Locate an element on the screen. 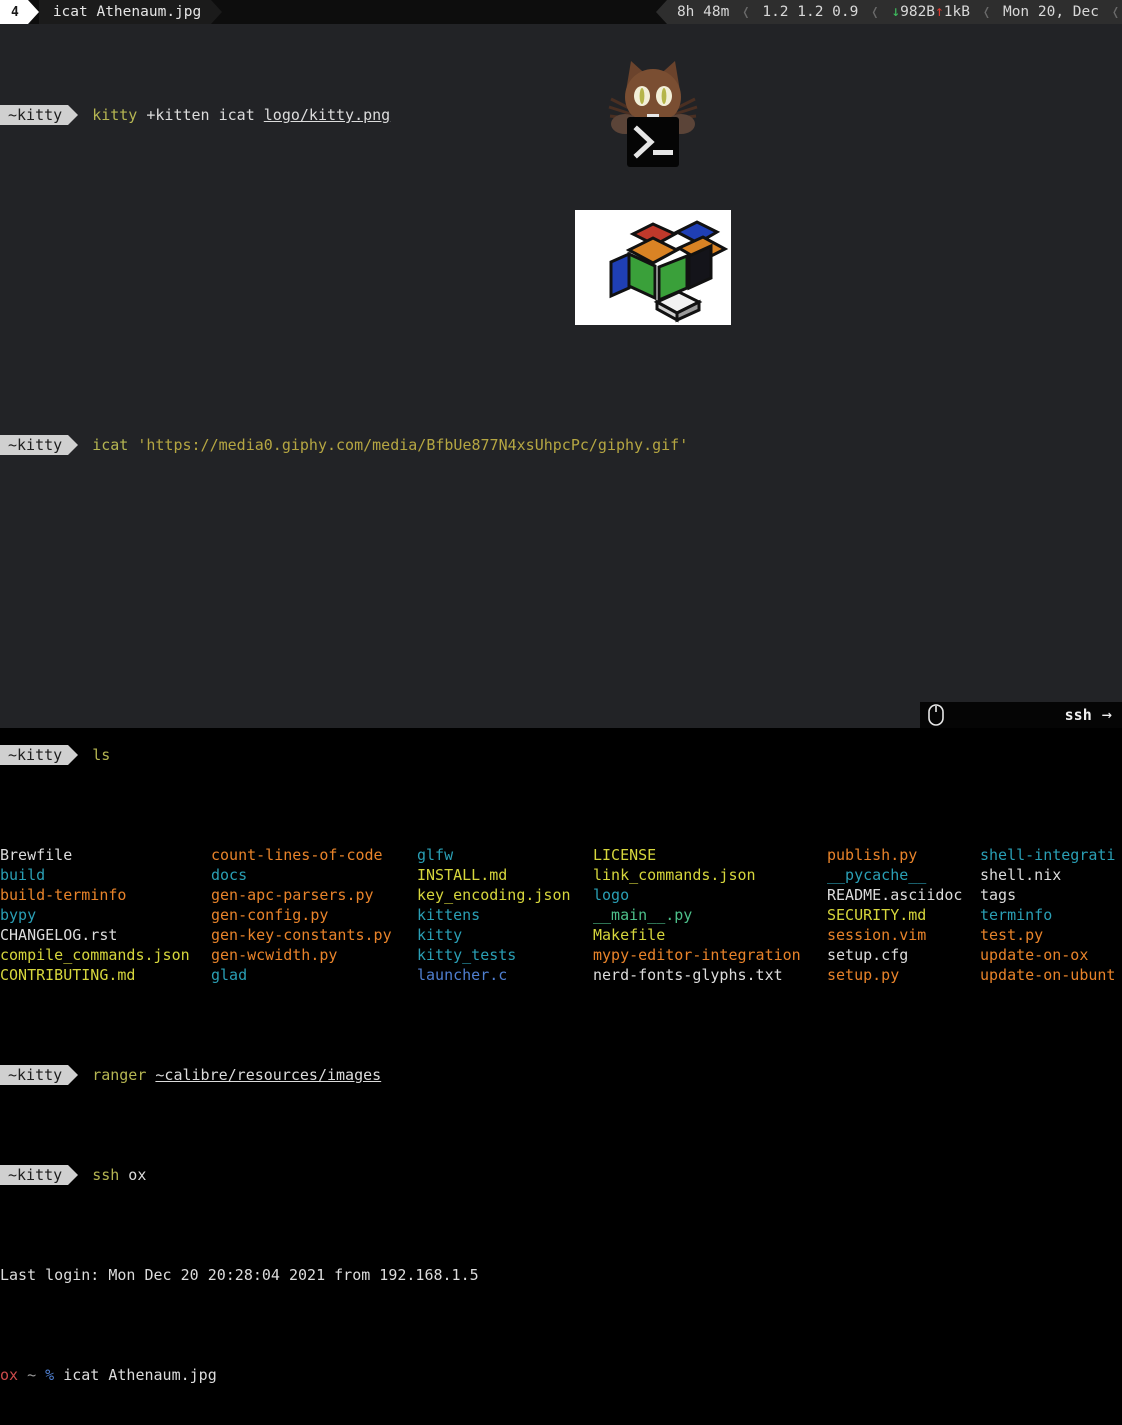 The image size is (1122, 1425). prompt-line-3: ~kitty ls is located at coordinates (561, 754).